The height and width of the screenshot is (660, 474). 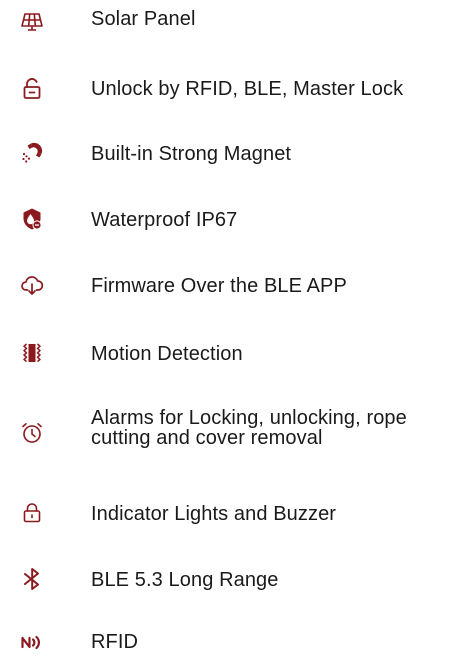 I want to click on waterproof-icon, so click(x=32, y=219).